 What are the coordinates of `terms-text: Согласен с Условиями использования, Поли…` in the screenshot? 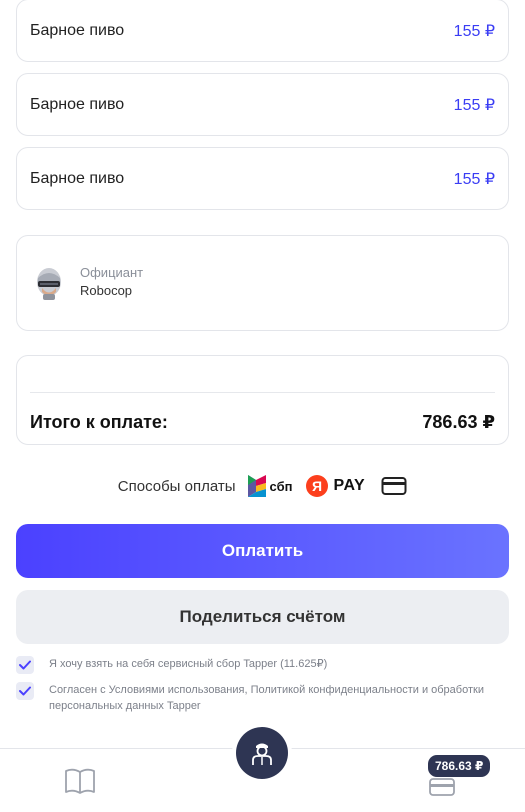 It's located at (266, 698).